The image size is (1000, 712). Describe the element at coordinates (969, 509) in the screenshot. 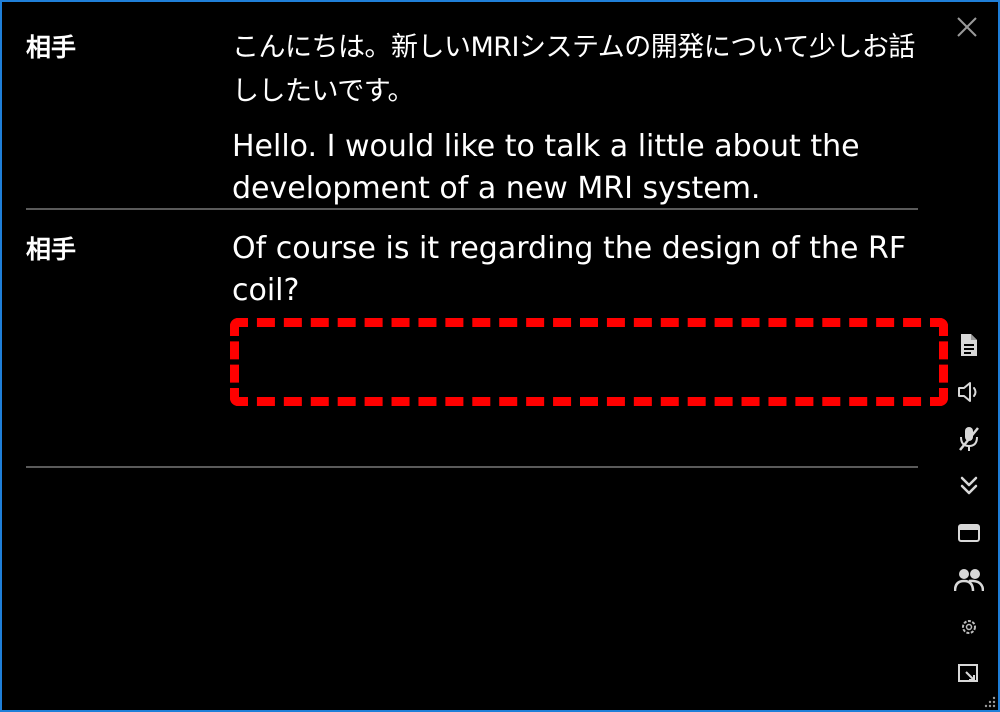

I see `side-toolbar` at that location.